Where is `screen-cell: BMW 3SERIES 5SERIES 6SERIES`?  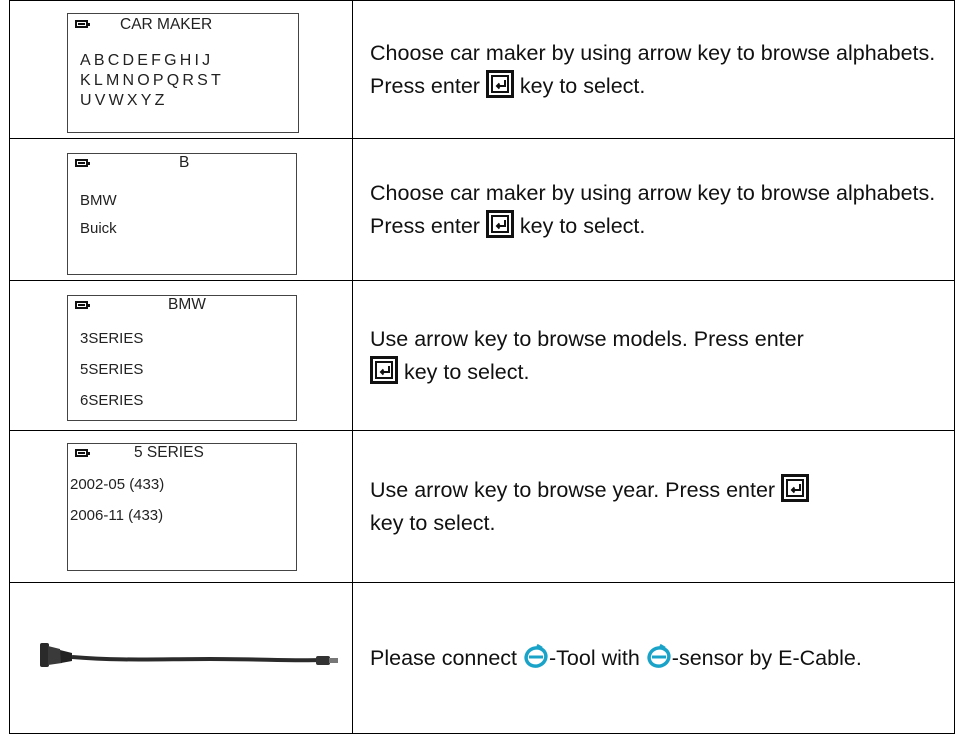
screen-cell: BMW 3SERIES 5SERIES 6SERIES is located at coordinates (181, 355).